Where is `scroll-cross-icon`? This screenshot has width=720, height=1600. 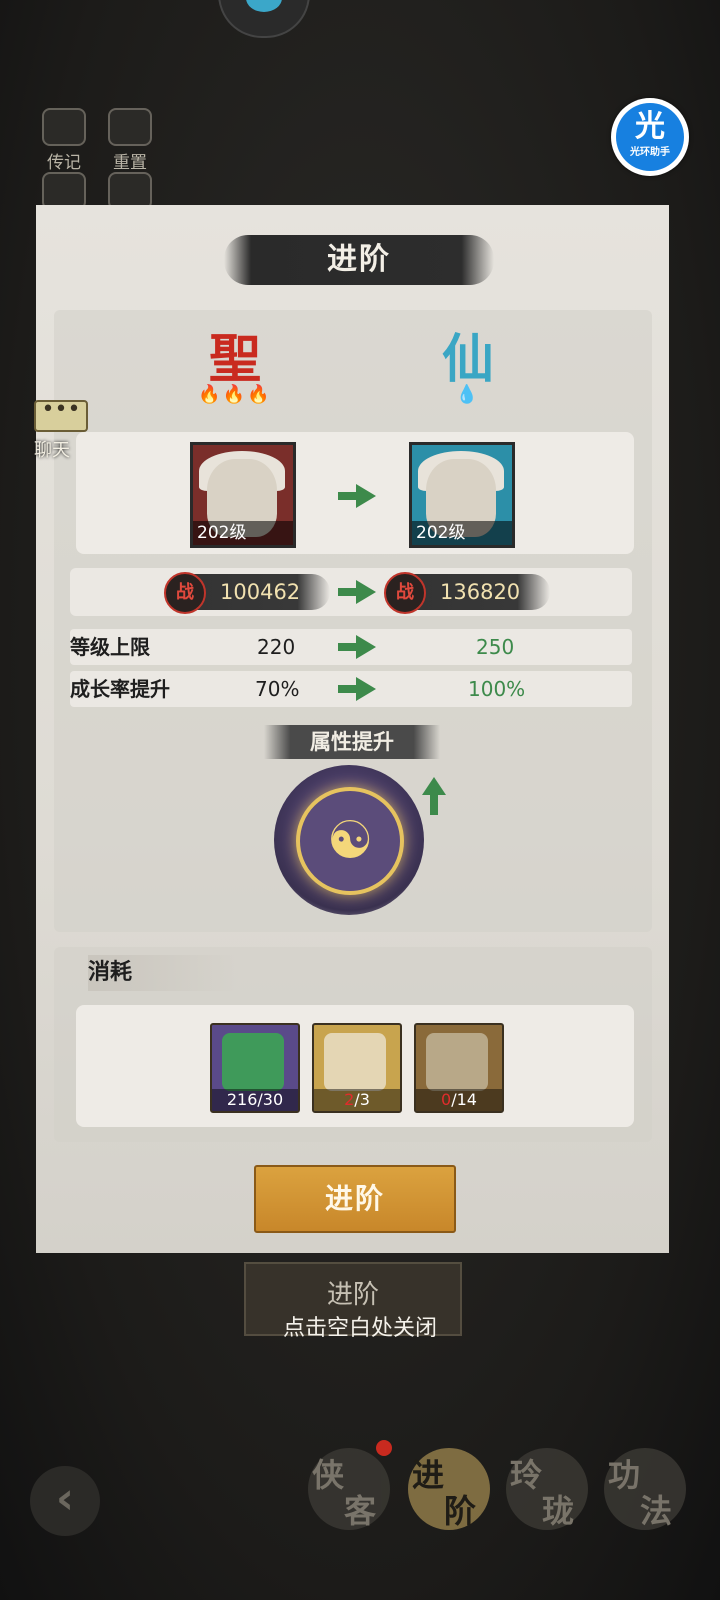
scroll-cross-icon is located at coordinates (457, 1062).